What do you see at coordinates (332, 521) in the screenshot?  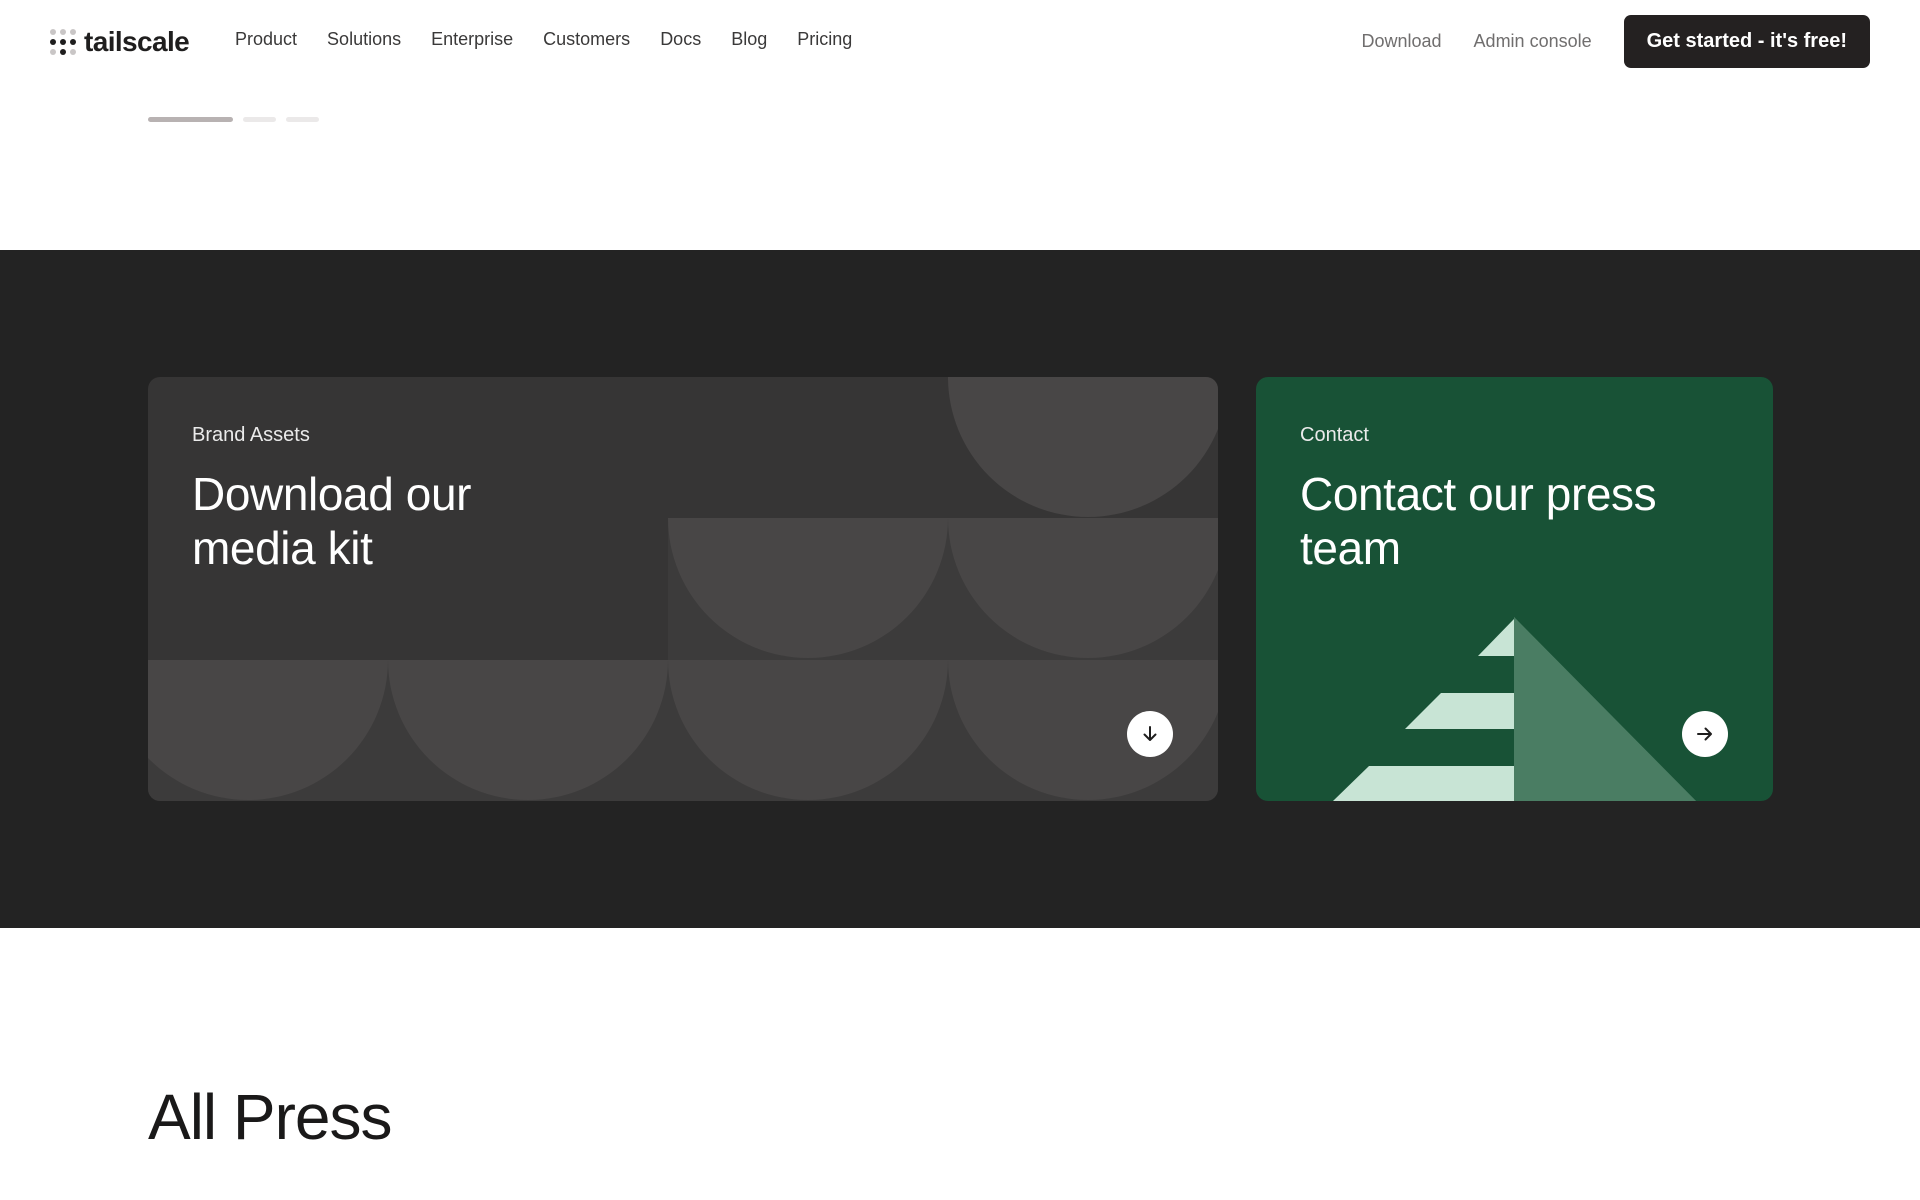 I see `card-title: Download our media kit` at bounding box center [332, 521].